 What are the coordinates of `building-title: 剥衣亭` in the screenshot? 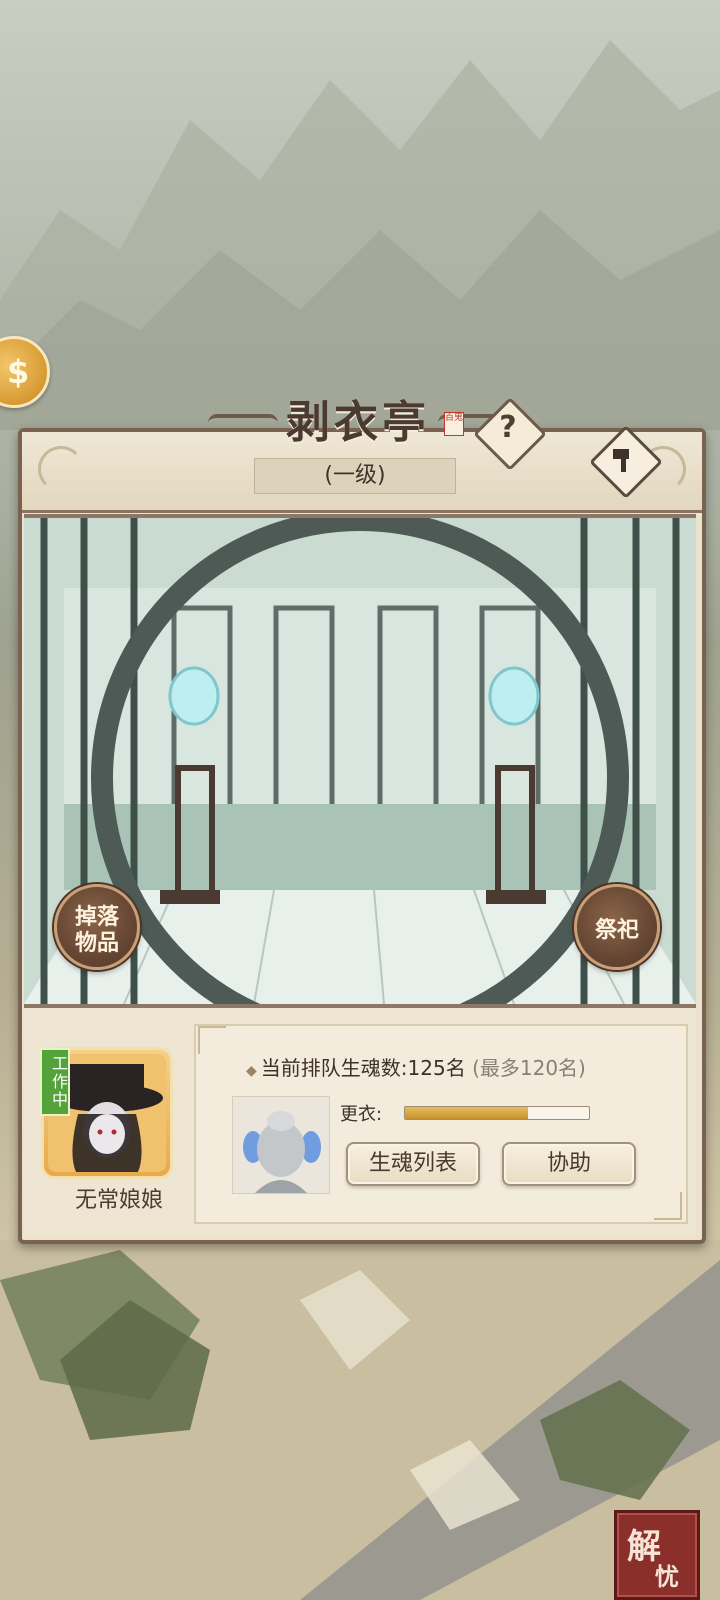 It's located at (358, 422).